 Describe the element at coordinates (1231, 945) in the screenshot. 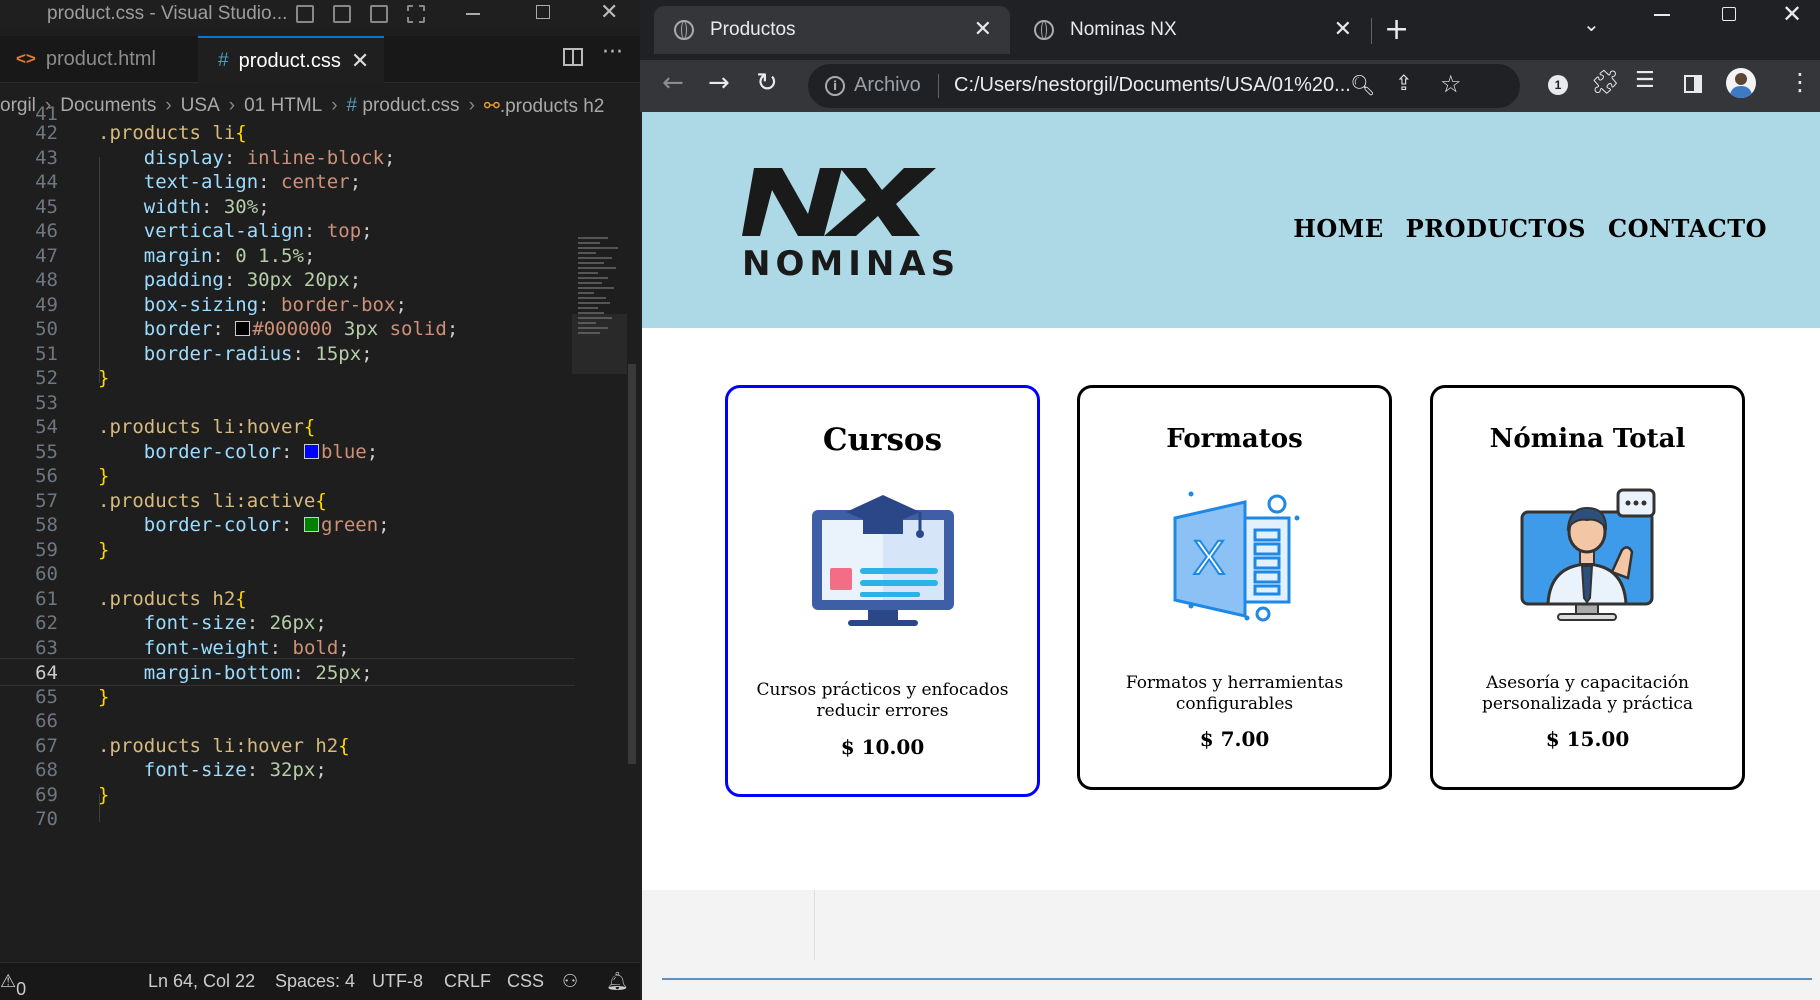

I see `background-window-area` at that location.